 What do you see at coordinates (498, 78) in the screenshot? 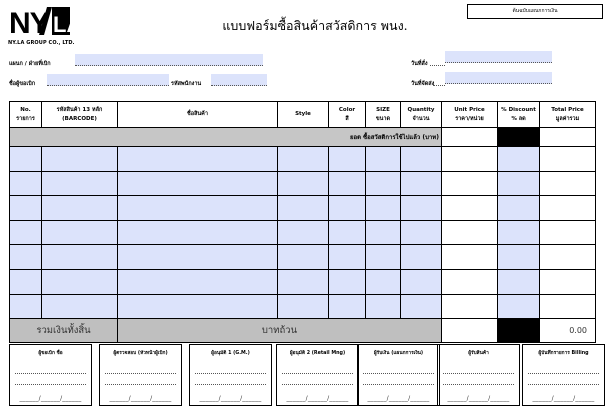
I see `ship-date-input` at bounding box center [498, 78].